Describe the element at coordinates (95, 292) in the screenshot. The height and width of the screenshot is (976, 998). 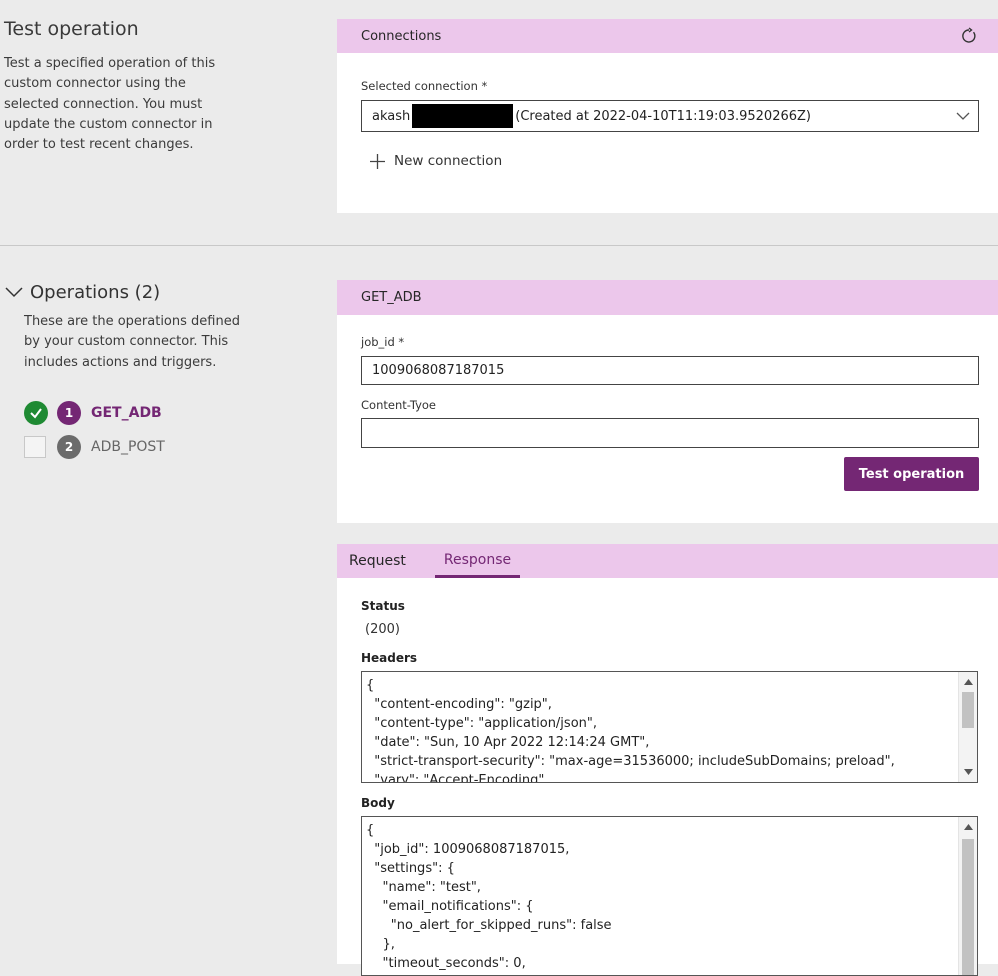
I see `operations-title: Operations (2)` at that location.